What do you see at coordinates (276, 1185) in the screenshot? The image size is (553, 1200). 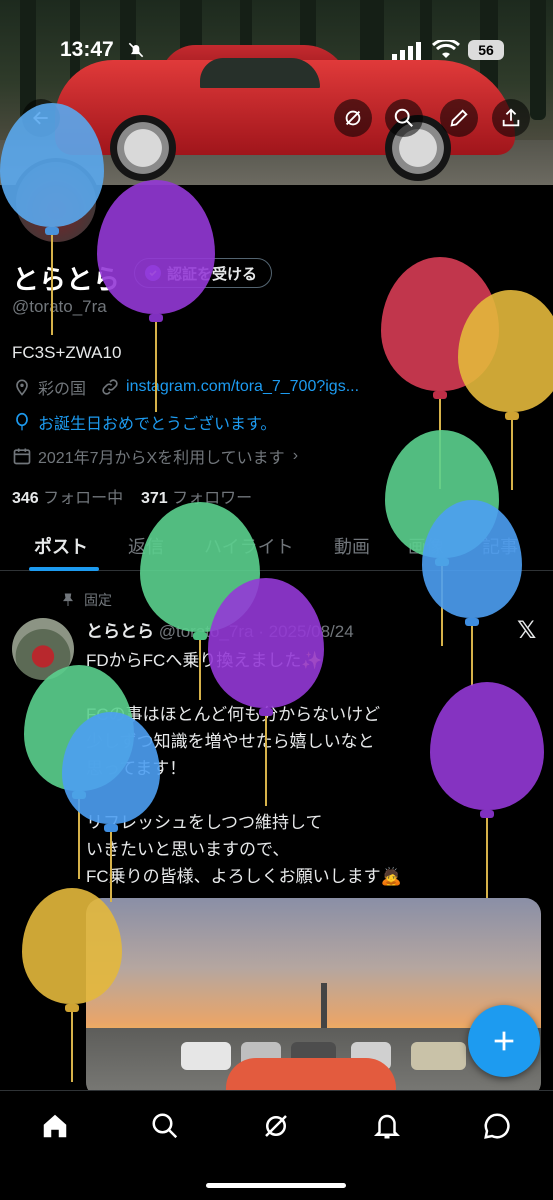 I see `home-indicator` at bounding box center [276, 1185].